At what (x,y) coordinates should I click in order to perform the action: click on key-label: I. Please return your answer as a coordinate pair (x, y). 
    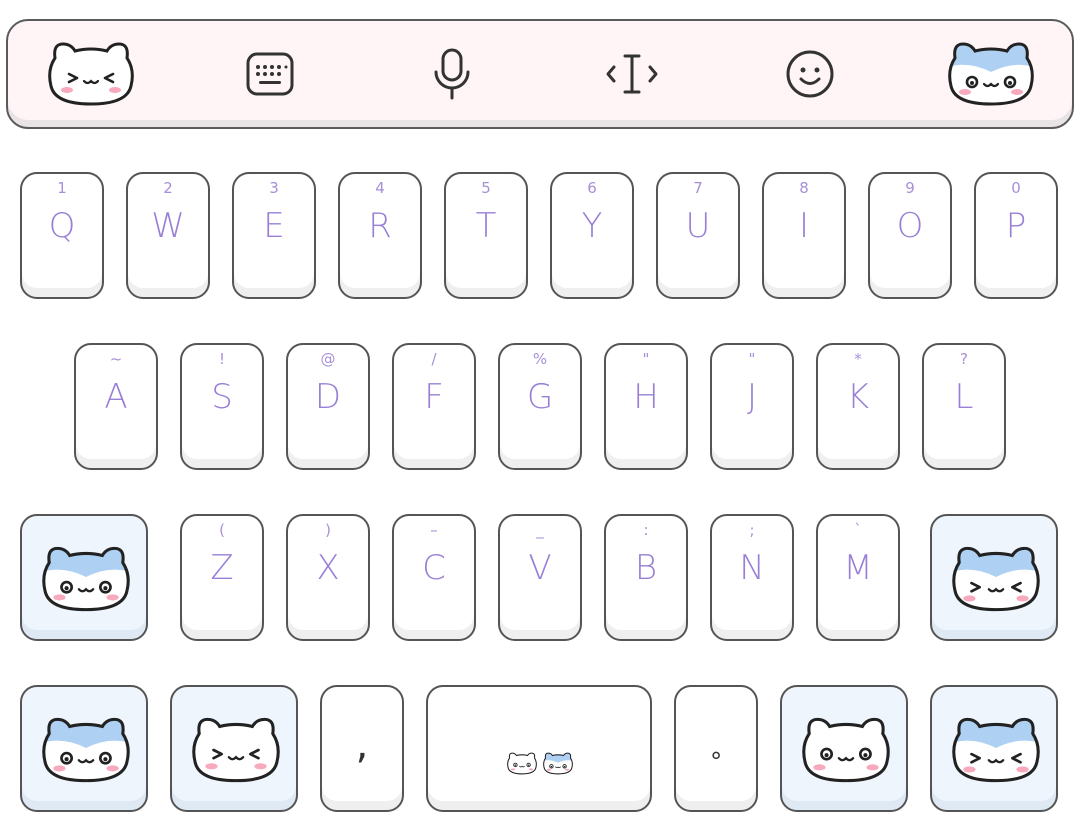
    Looking at the image, I should click on (804, 226).